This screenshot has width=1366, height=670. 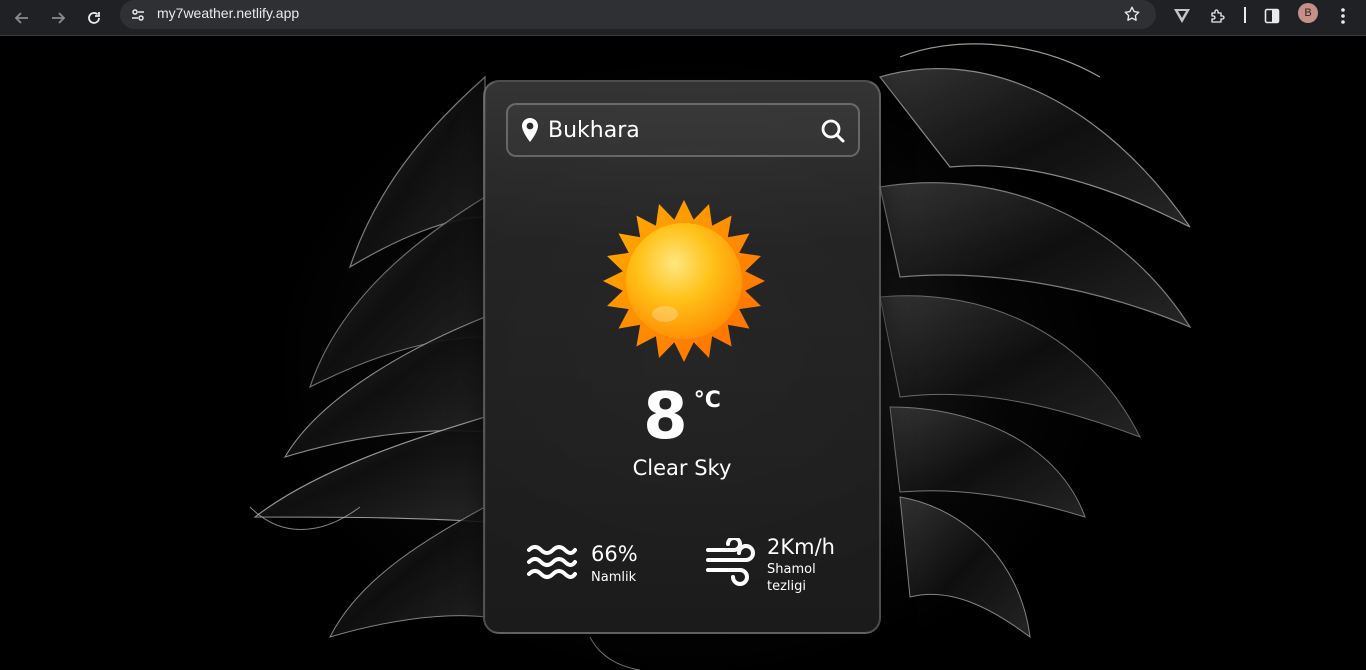 I want to click on wind-label-line1: Shamol, so click(x=791, y=569).